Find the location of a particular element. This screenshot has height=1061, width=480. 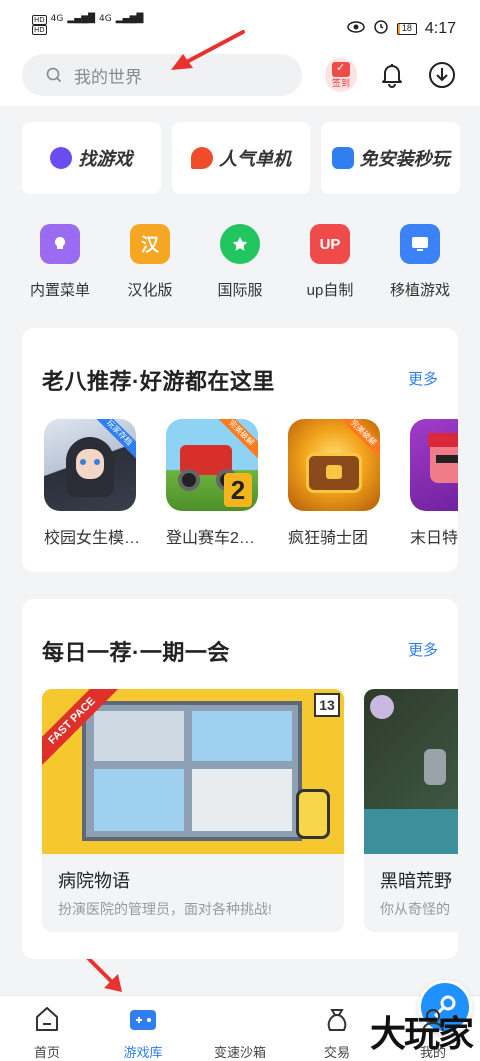

checkin-button: 签到 is located at coordinates (341, 75).